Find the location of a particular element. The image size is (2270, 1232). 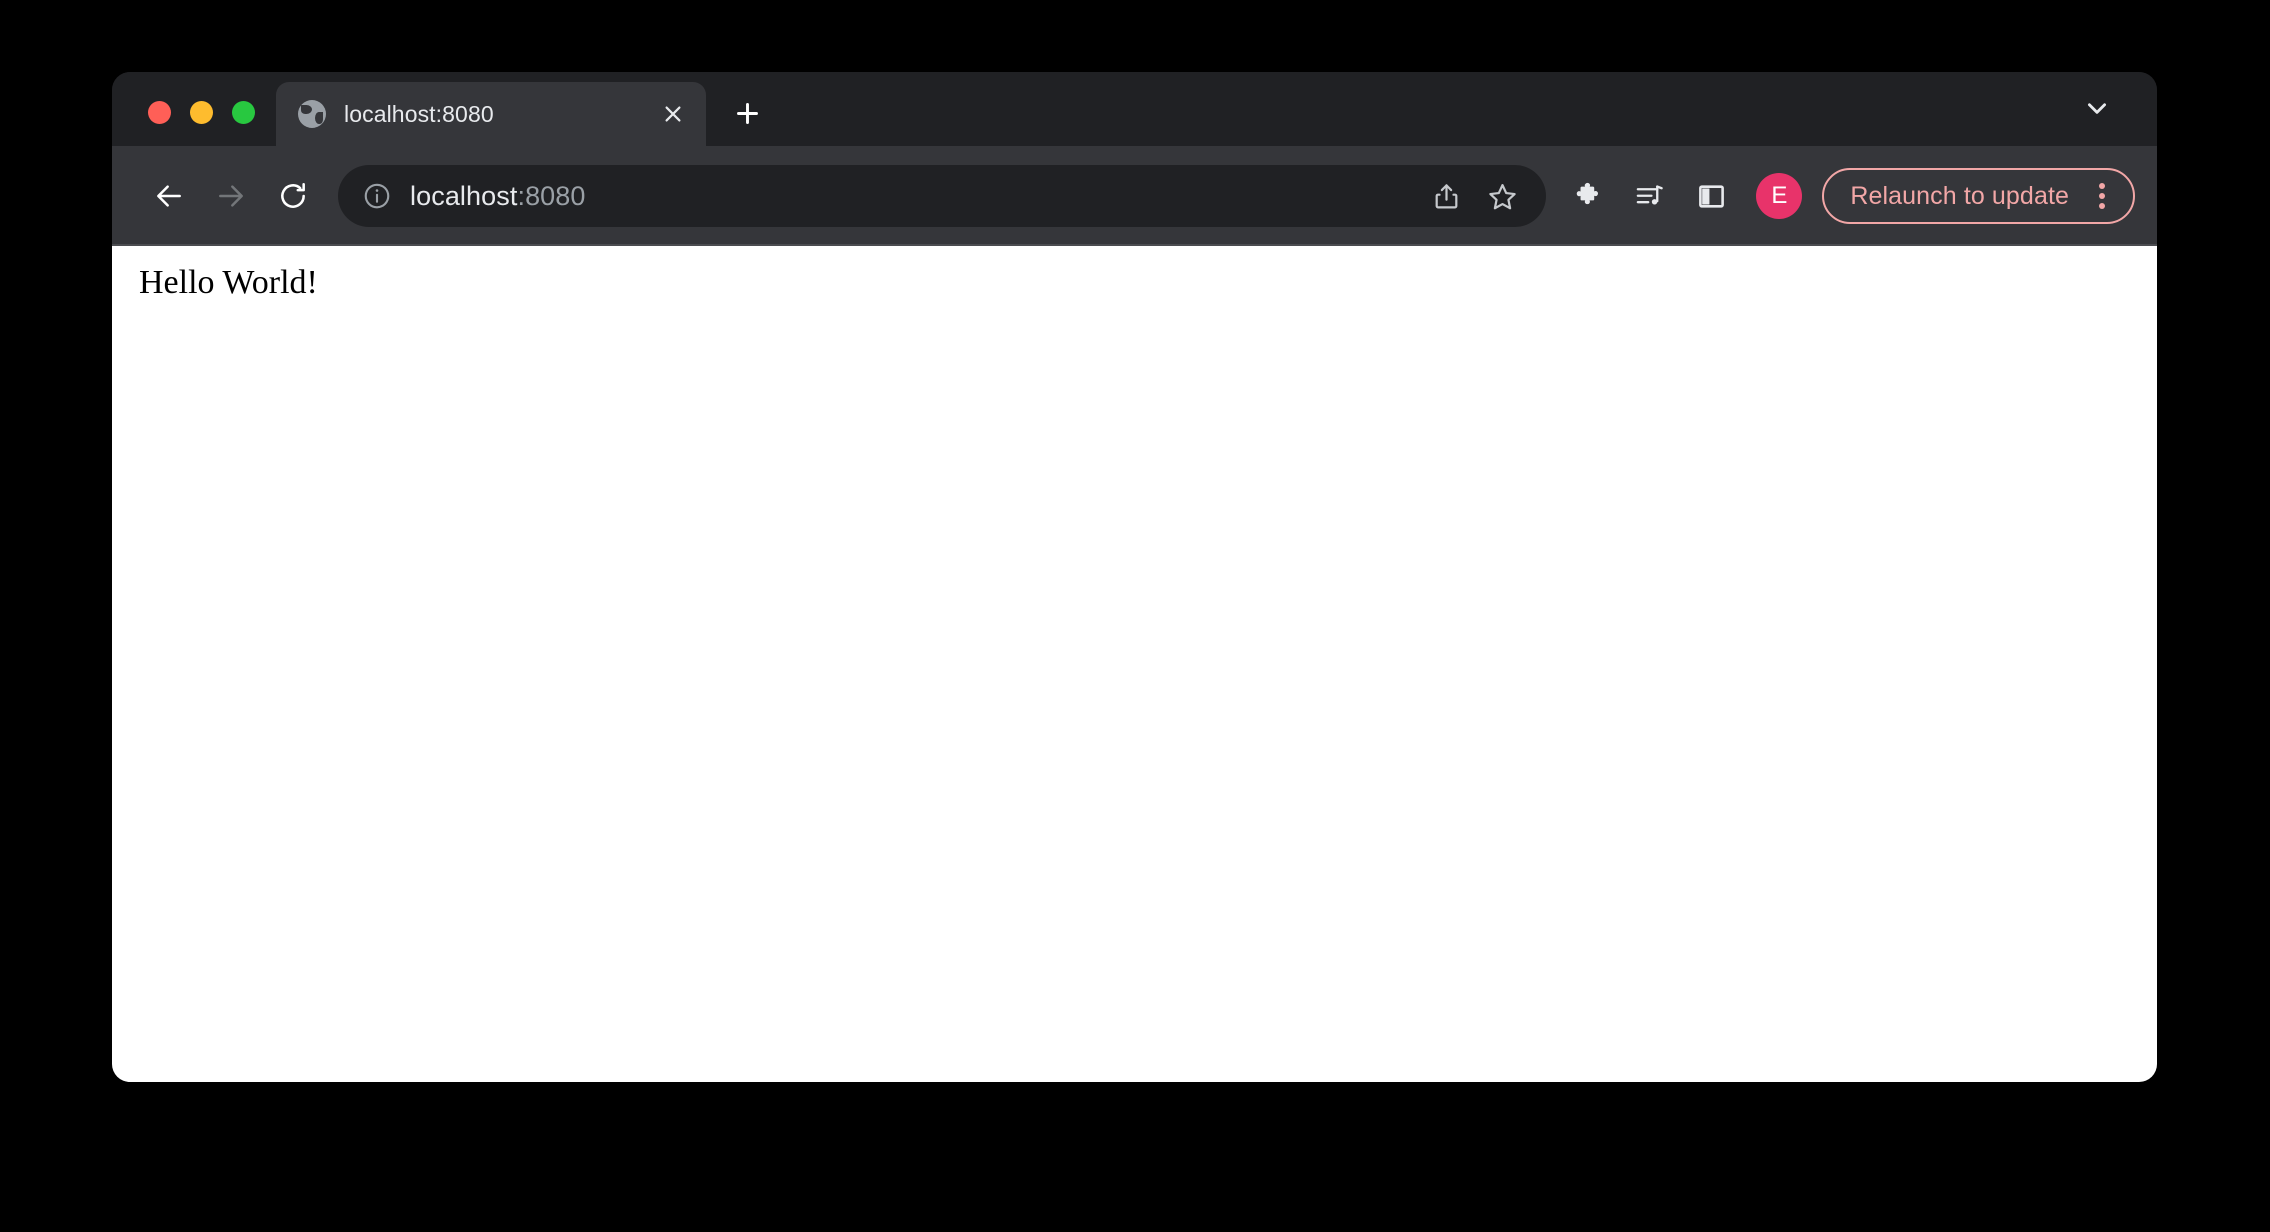

relaunch-to-update-button: Relaunch to update is located at coordinates (1978, 196).